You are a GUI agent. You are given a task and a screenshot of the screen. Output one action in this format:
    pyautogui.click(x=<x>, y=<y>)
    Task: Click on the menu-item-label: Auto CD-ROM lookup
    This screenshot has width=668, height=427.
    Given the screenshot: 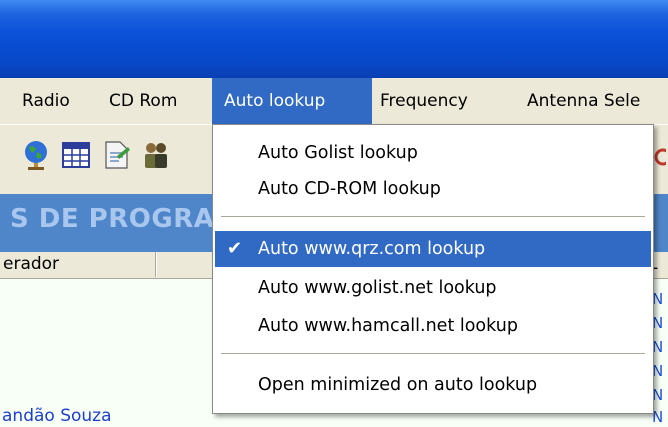 What is the action you would take?
    pyautogui.click(x=349, y=189)
    